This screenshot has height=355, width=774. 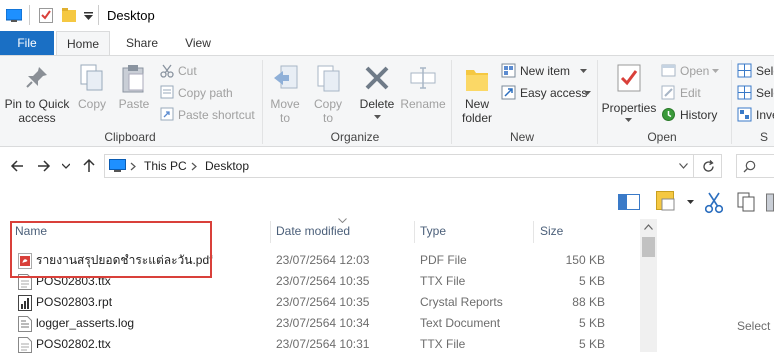 What do you see at coordinates (423, 104) in the screenshot?
I see `rename-label: Rename` at bounding box center [423, 104].